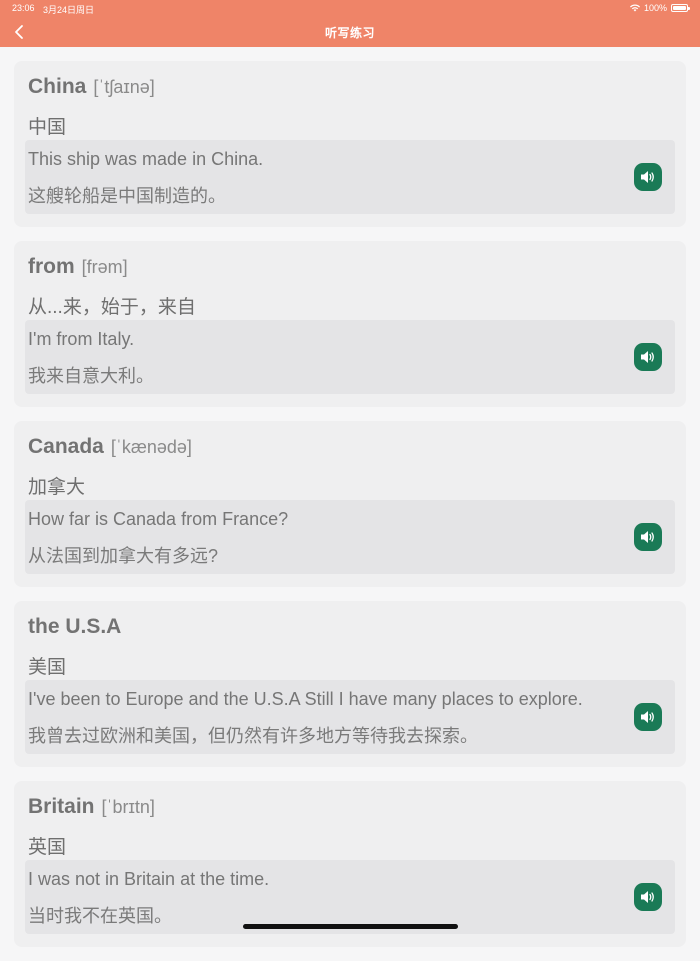  I want to click on example-chinese: 我来自意大利。, so click(91, 376).